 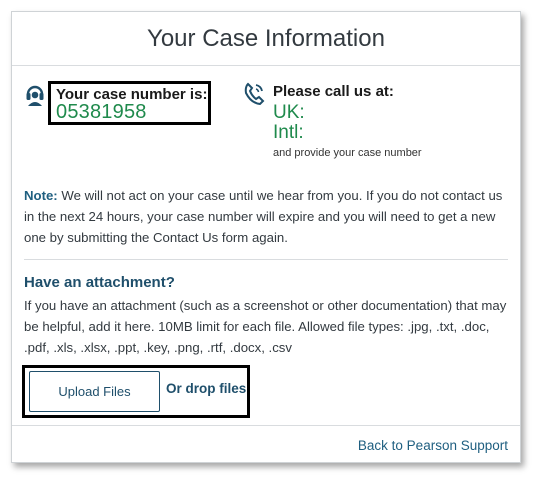 I want to click on case-number-box: Your case number is: 05381958, so click(x=129, y=103).